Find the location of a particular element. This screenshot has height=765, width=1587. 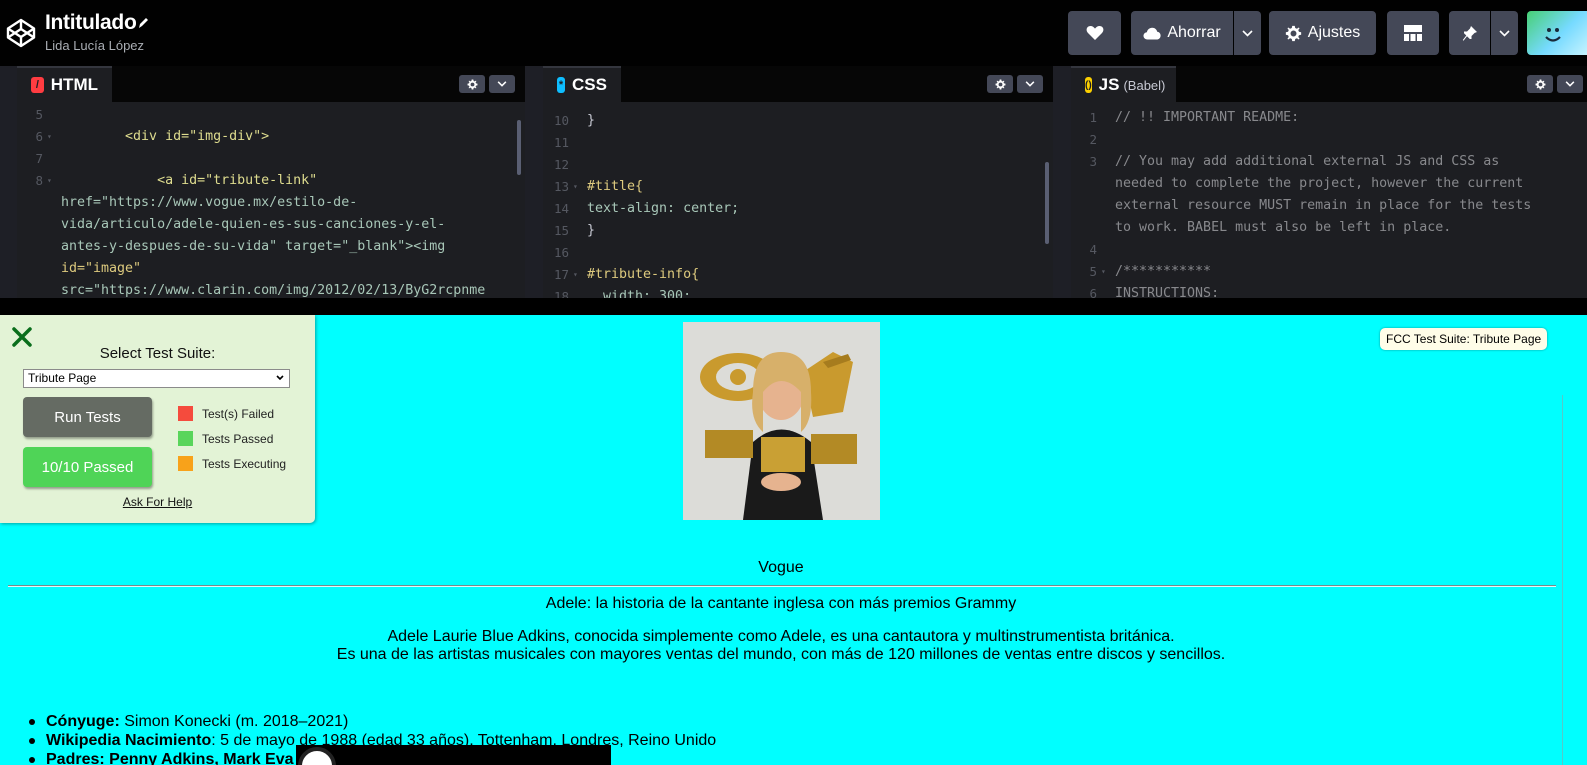

tests-passed-button: 10/10 Passed is located at coordinates (87, 467).